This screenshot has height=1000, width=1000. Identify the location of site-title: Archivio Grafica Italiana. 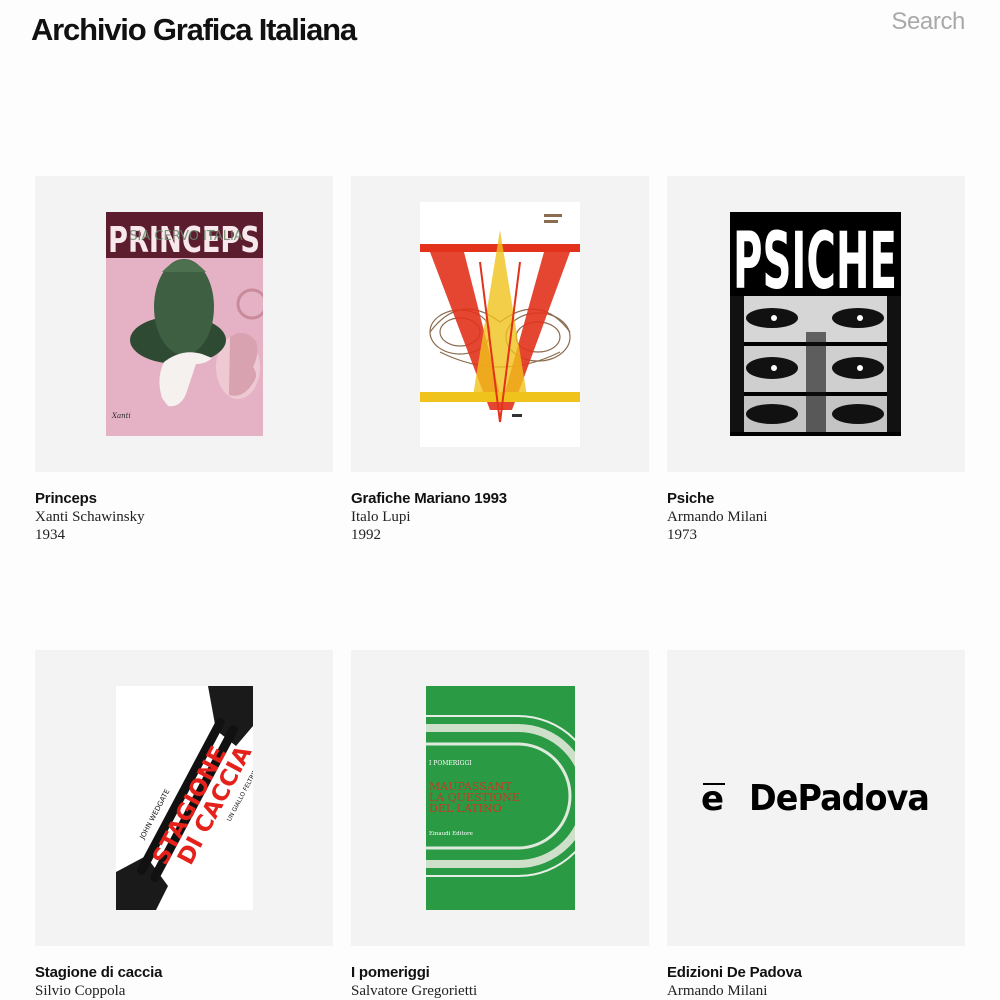
(194, 30).